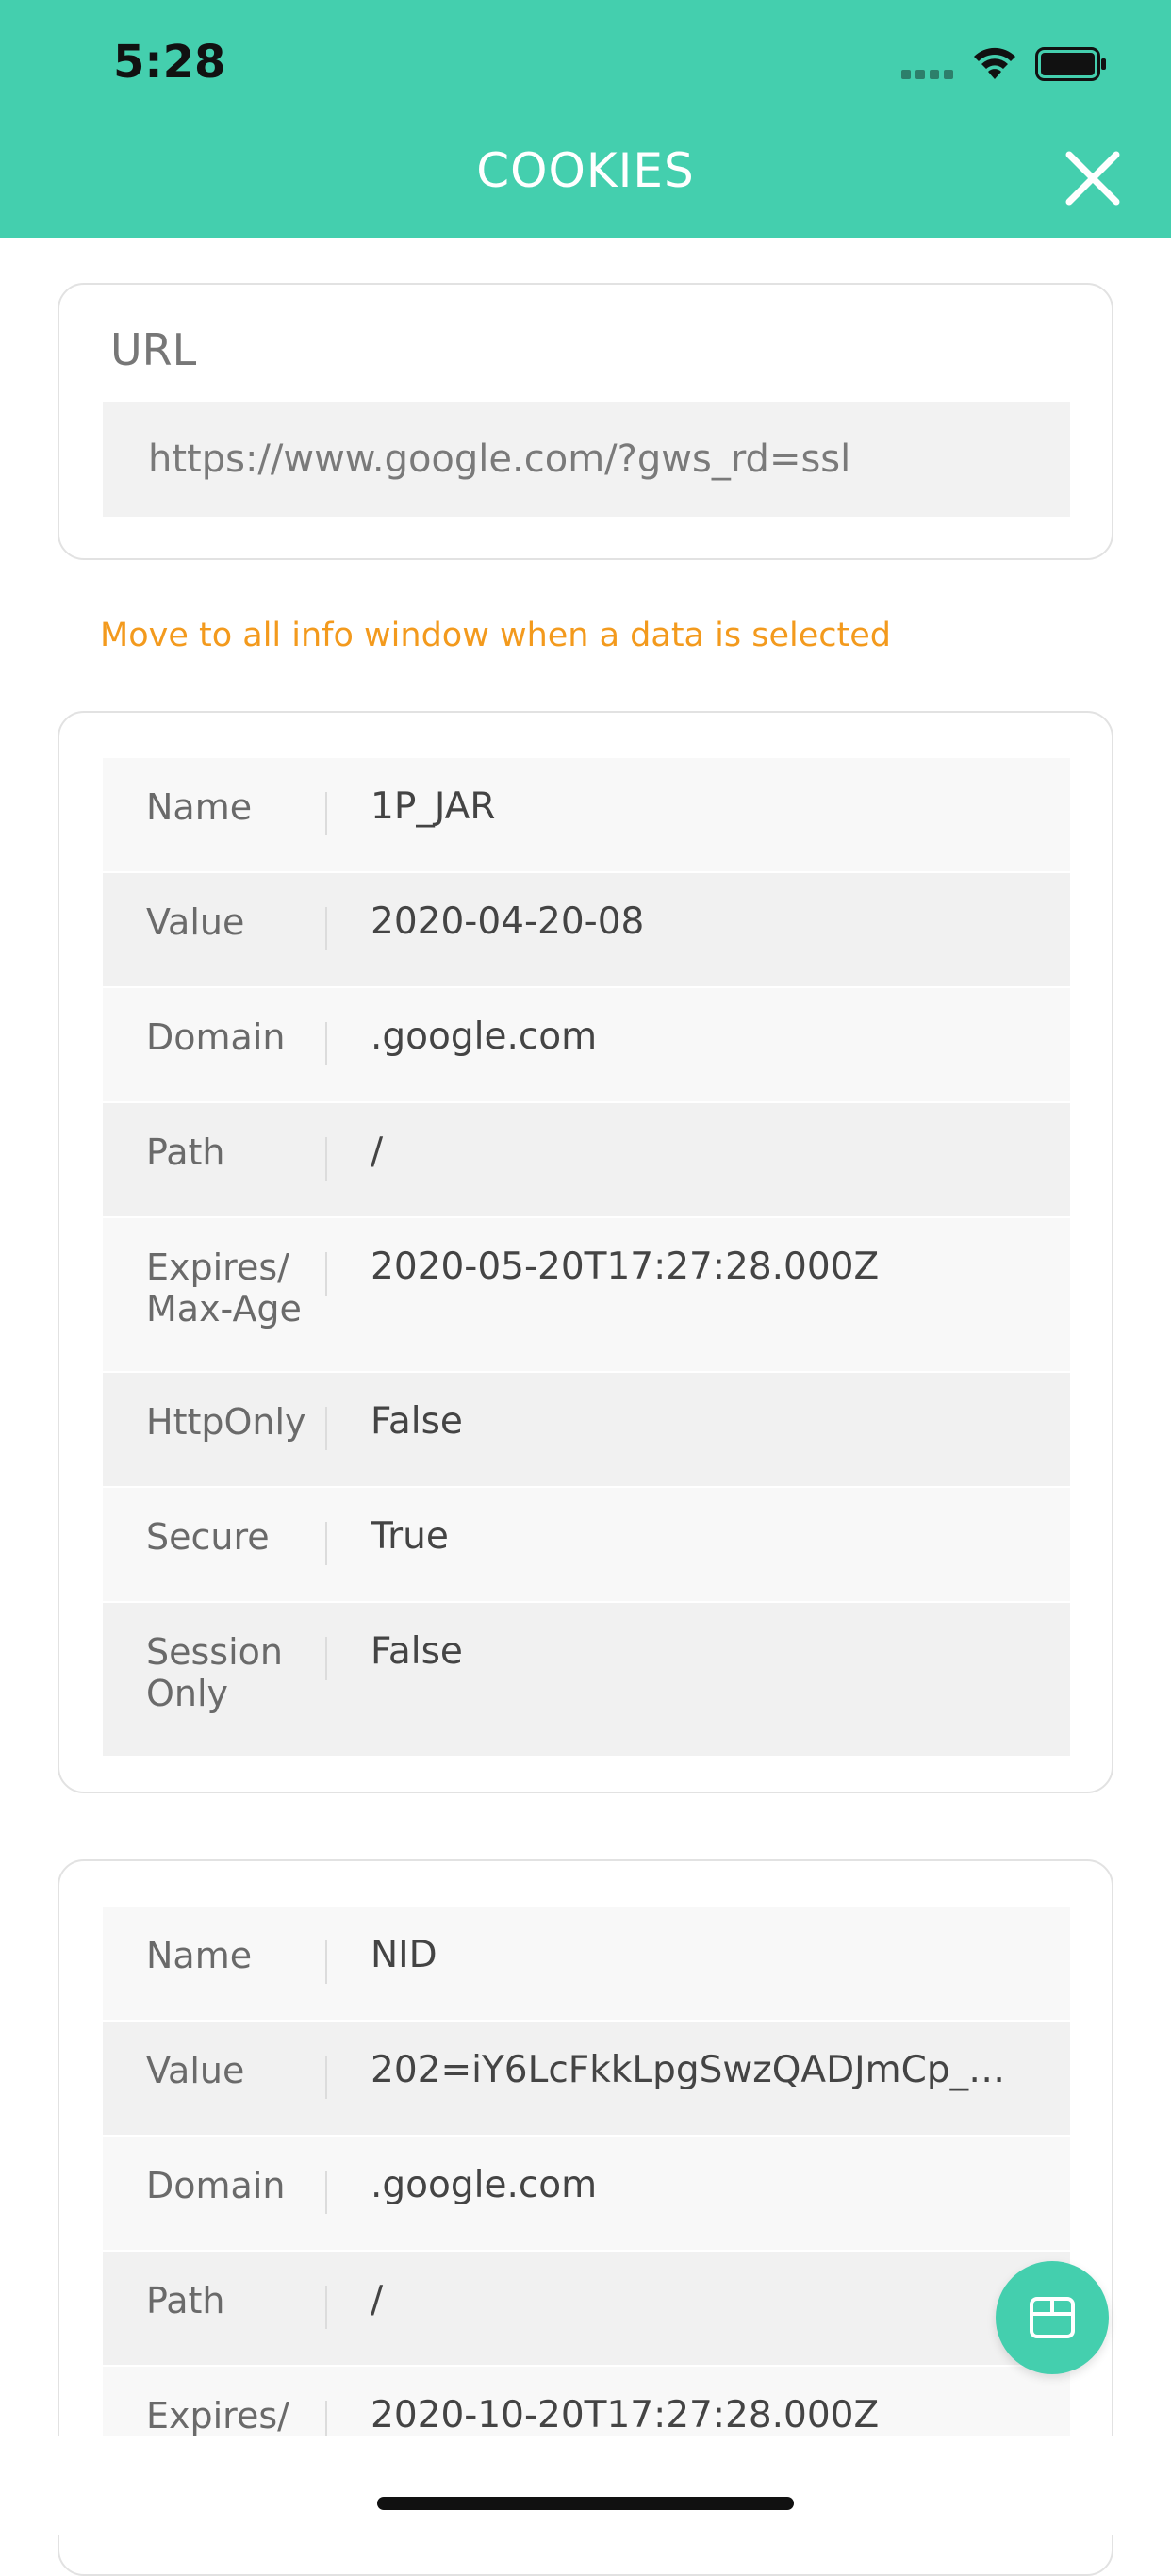  Describe the element at coordinates (585, 170) in the screenshot. I see `page-title: COOKIES` at that location.